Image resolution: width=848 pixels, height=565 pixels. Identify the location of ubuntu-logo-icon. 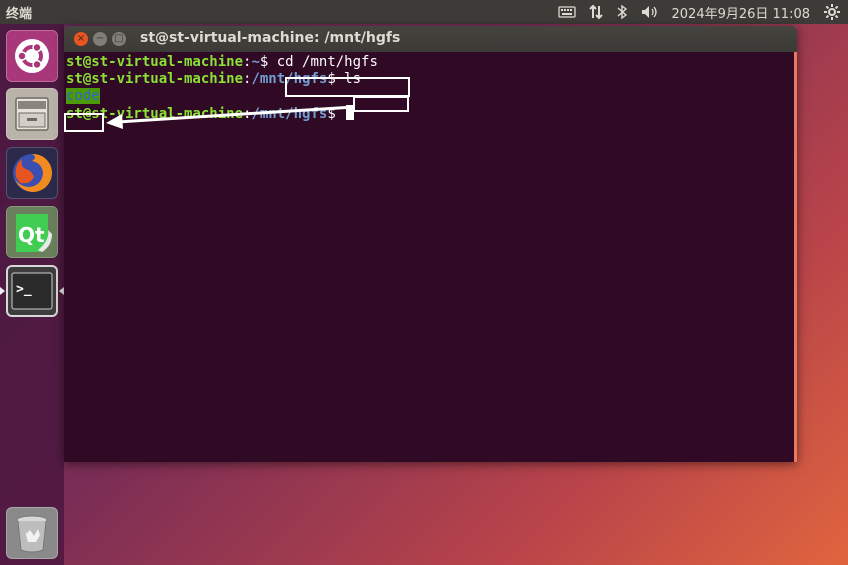
(32, 56).